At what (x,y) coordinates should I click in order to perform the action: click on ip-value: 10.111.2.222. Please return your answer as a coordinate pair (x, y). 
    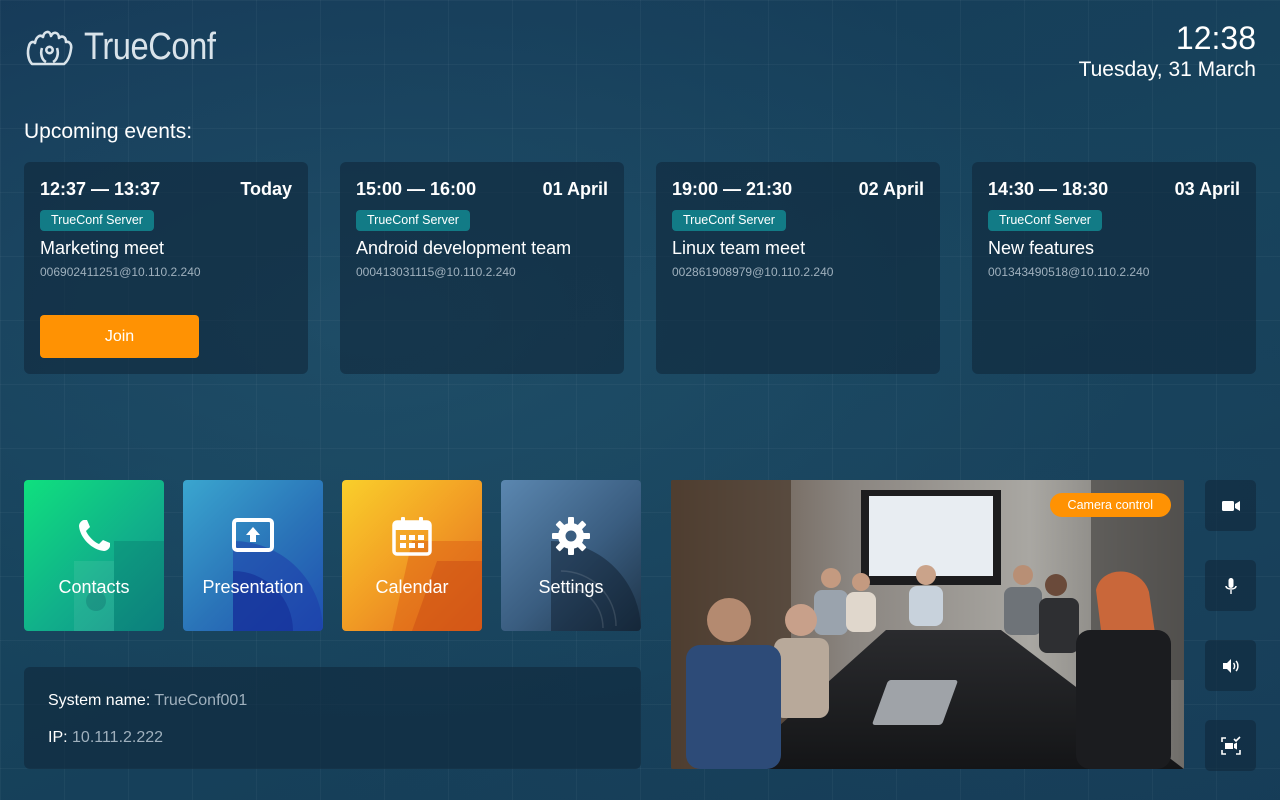
    Looking at the image, I should click on (118, 737).